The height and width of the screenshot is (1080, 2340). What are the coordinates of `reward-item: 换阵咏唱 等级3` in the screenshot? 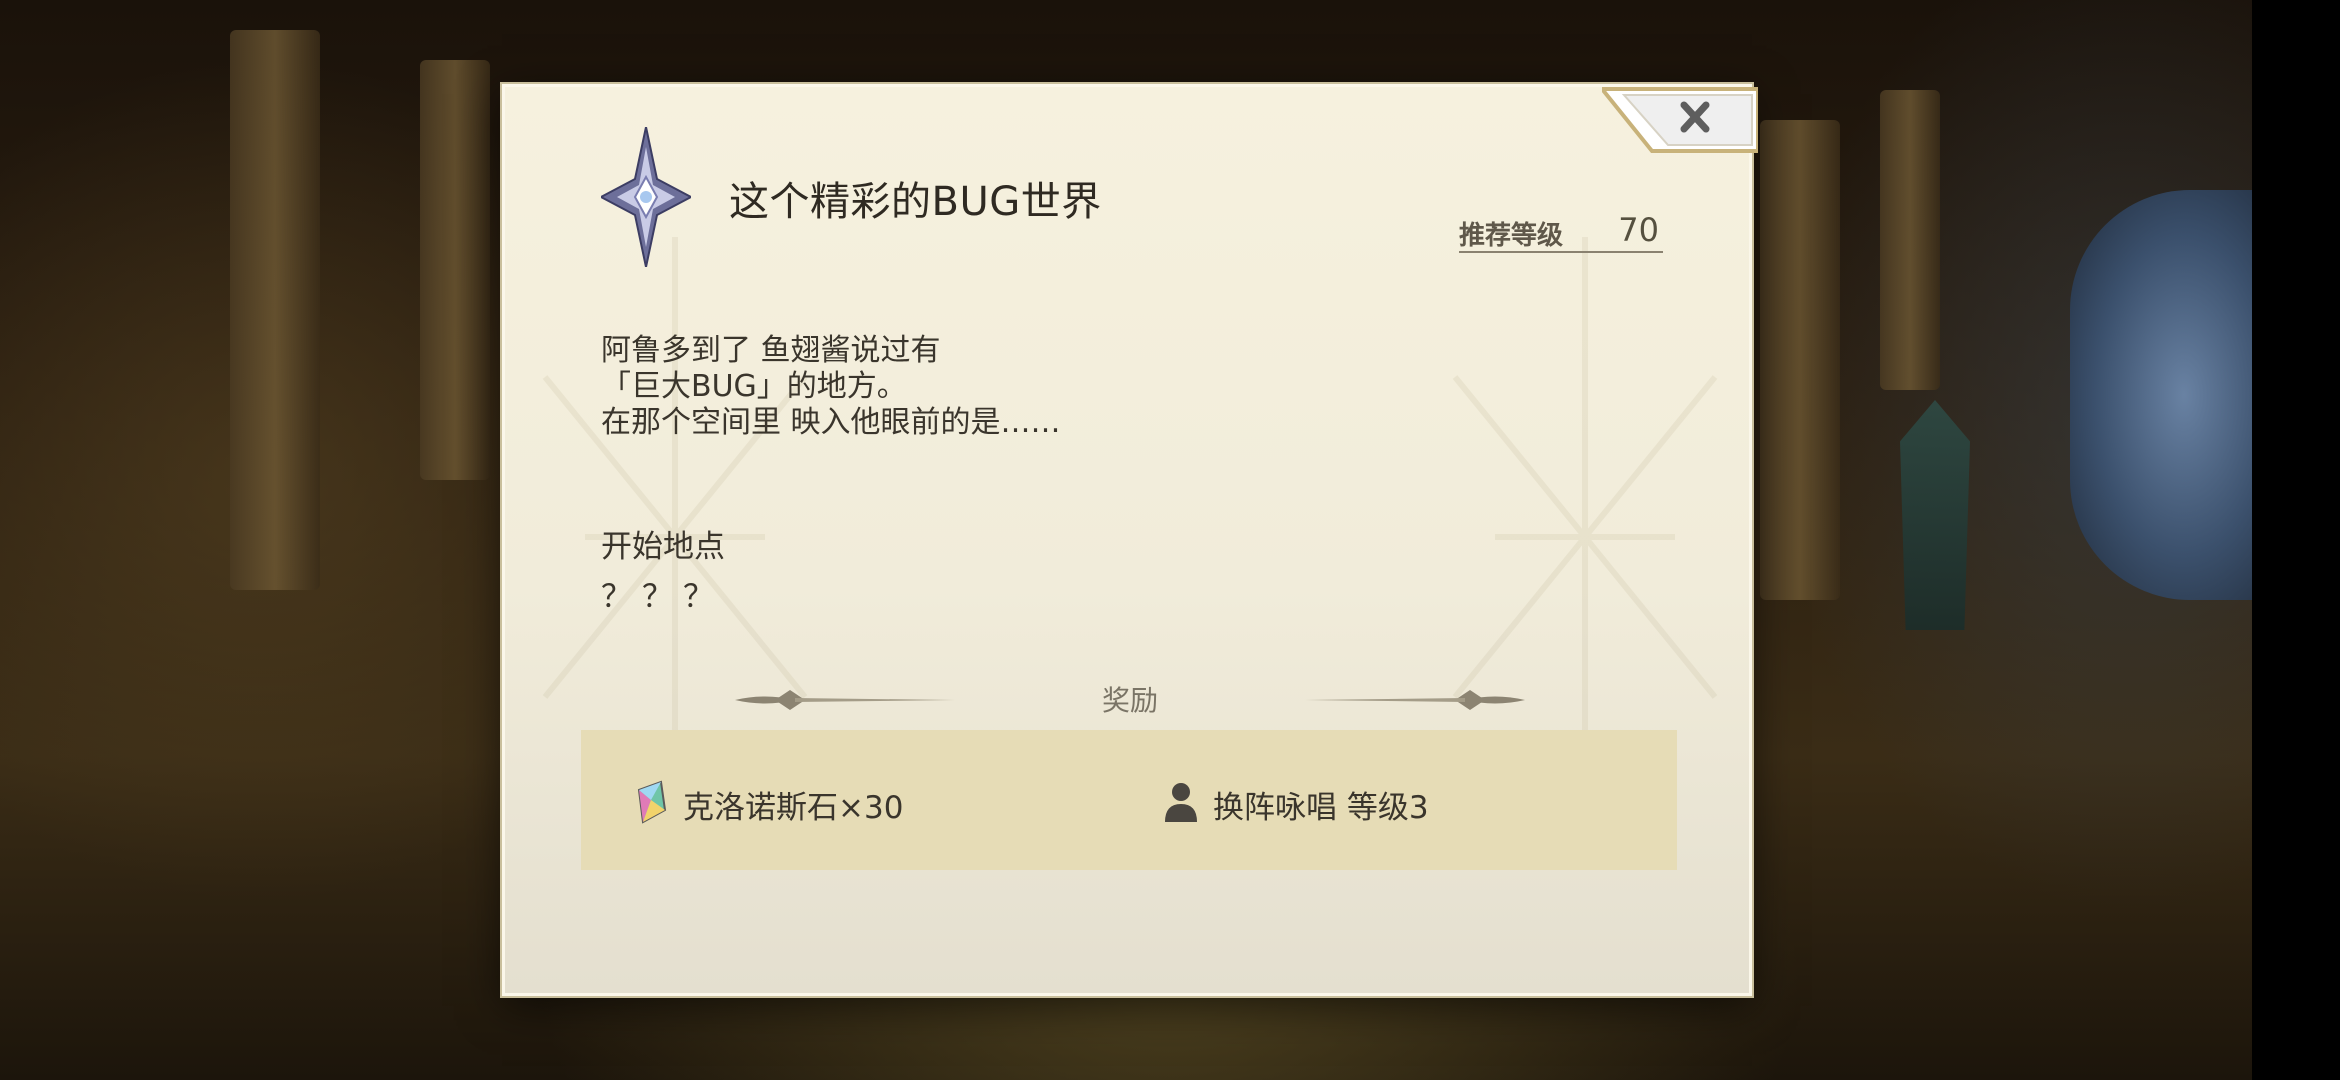 It's located at (1361, 803).